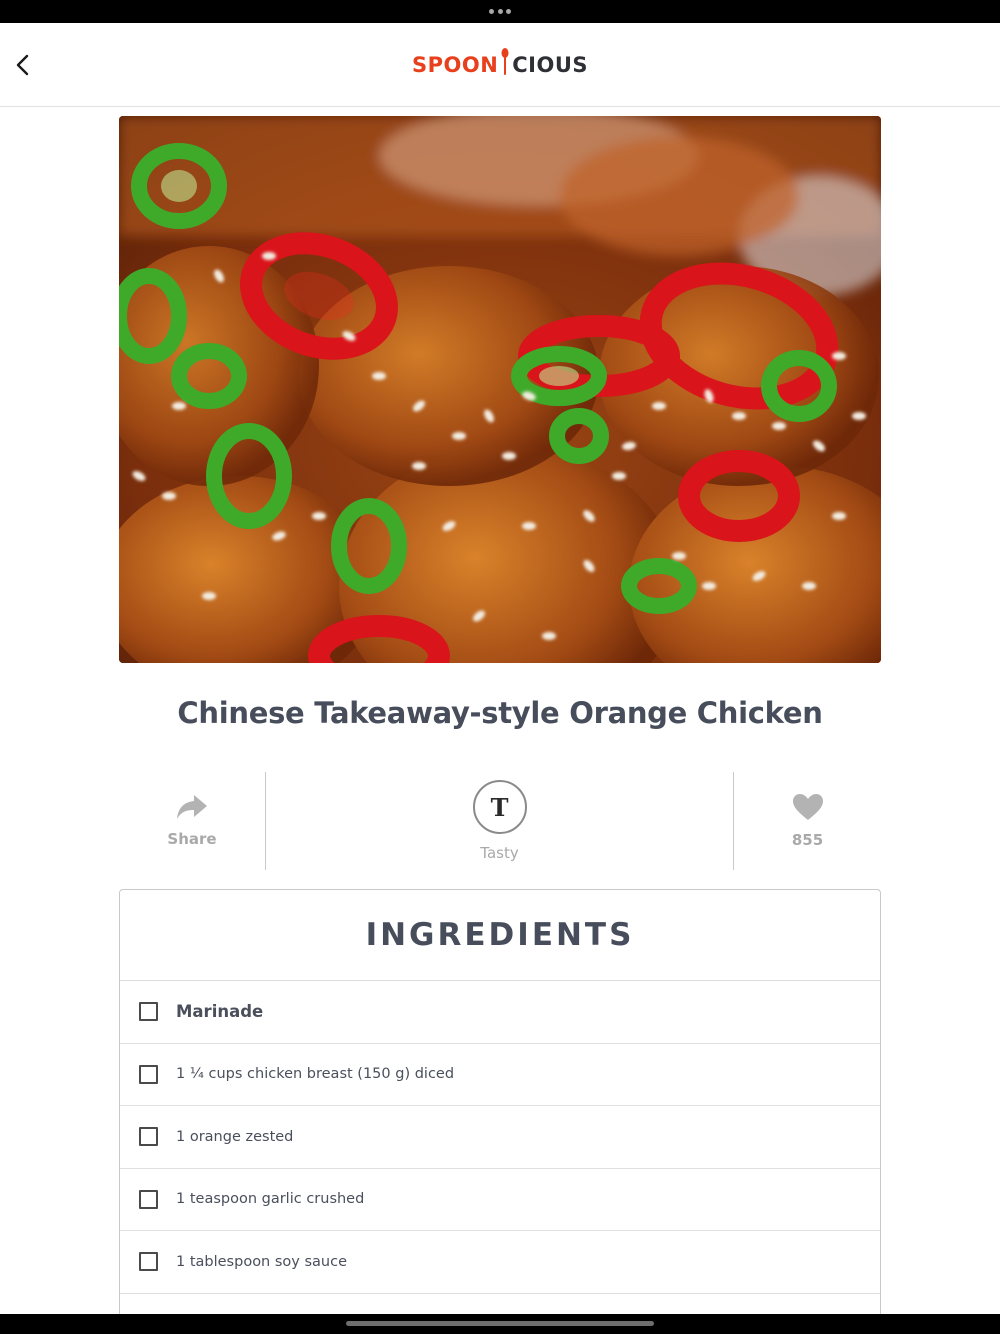 This screenshot has height=1334, width=1000. Describe the element at coordinates (270, 1199) in the screenshot. I see `ingredient-text: 1 teaspoon garlic crushed` at that location.